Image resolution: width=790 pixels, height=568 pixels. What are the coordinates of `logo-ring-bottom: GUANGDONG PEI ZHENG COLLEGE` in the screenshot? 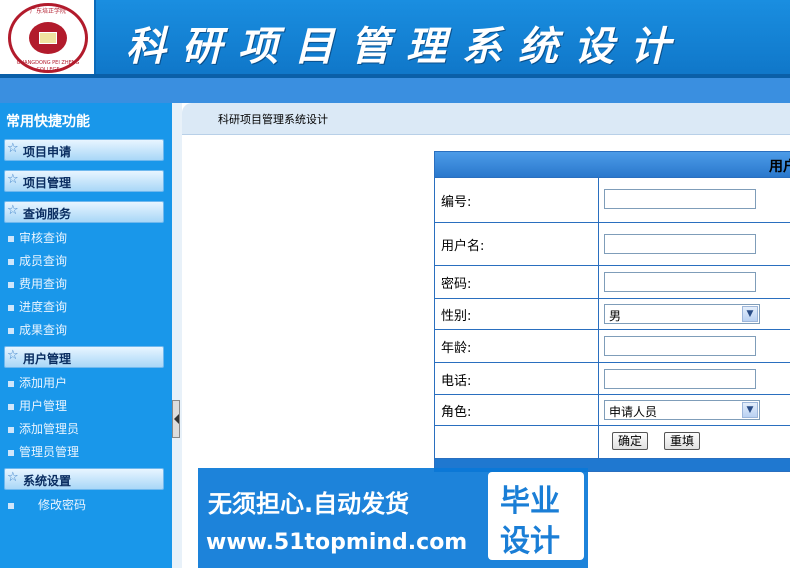 It's located at (48, 66).